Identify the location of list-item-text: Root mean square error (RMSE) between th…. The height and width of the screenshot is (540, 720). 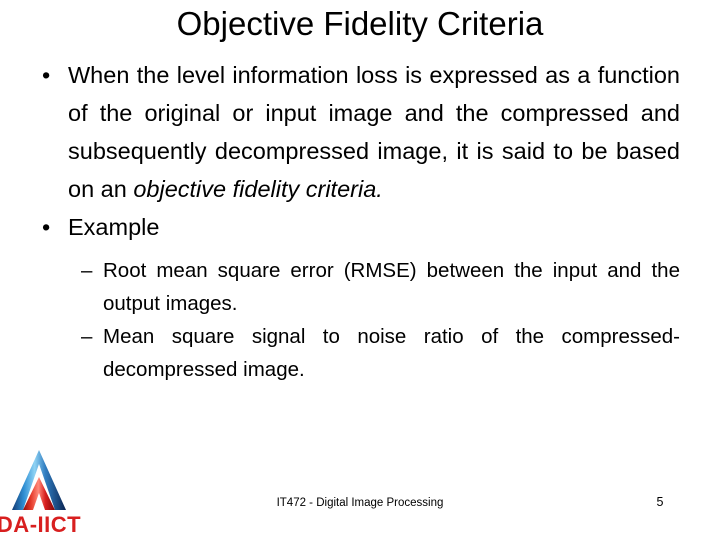
(391, 287).